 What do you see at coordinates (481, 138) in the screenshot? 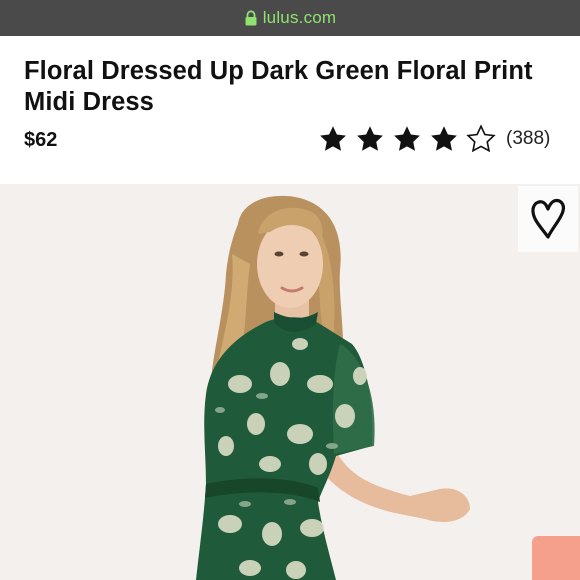
I see `star-empty-icon` at bounding box center [481, 138].